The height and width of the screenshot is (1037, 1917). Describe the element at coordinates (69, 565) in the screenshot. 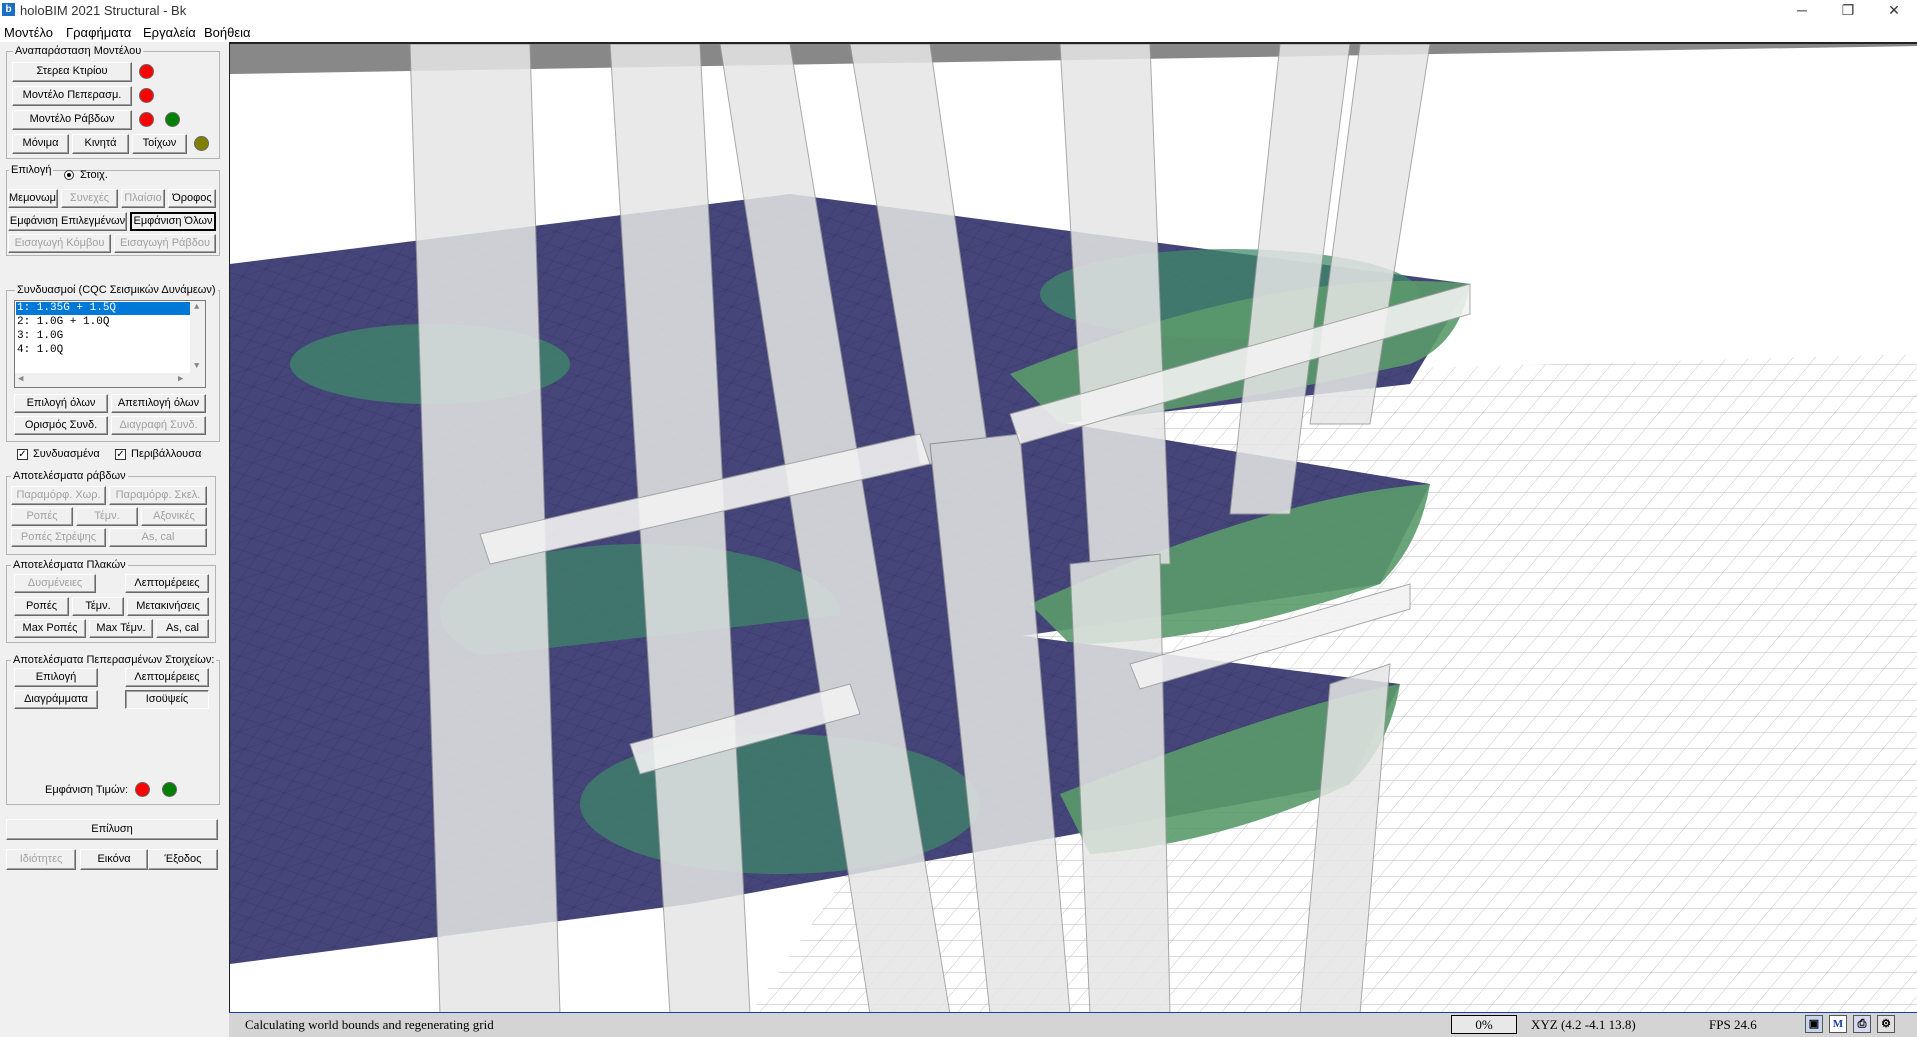

I see `slab-results-title: Αποτελέσματα Πλακών` at that location.